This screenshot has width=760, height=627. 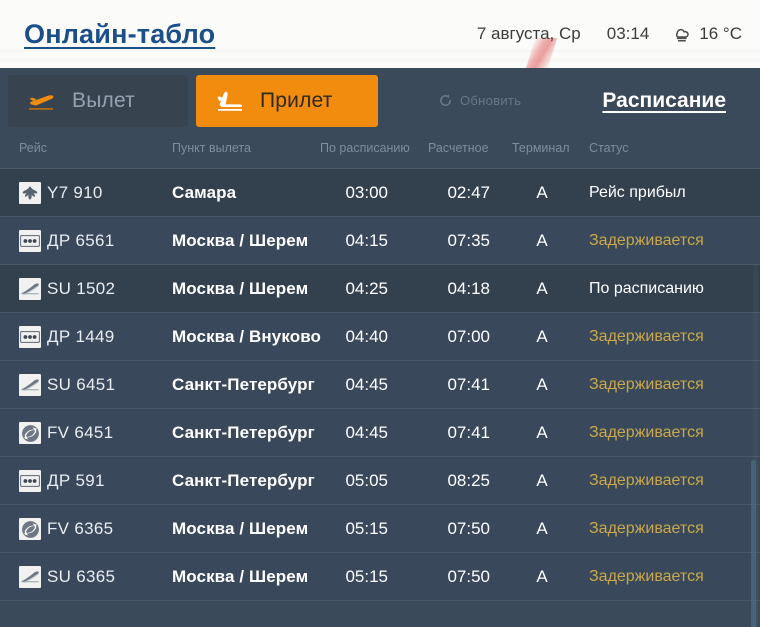 I want to click on online-board-title-link: Онлайн-табло, so click(x=119, y=34).